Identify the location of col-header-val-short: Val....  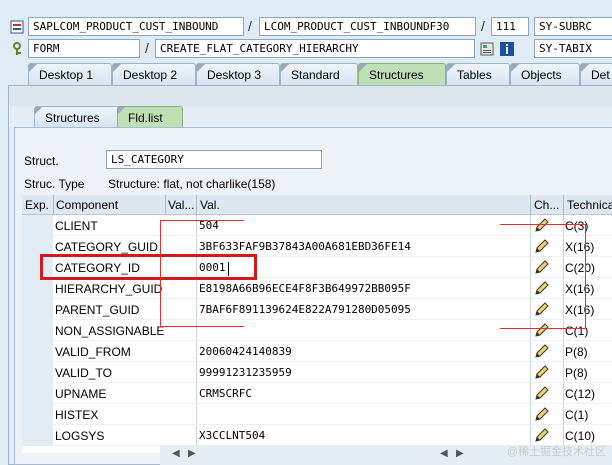
(181, 205).